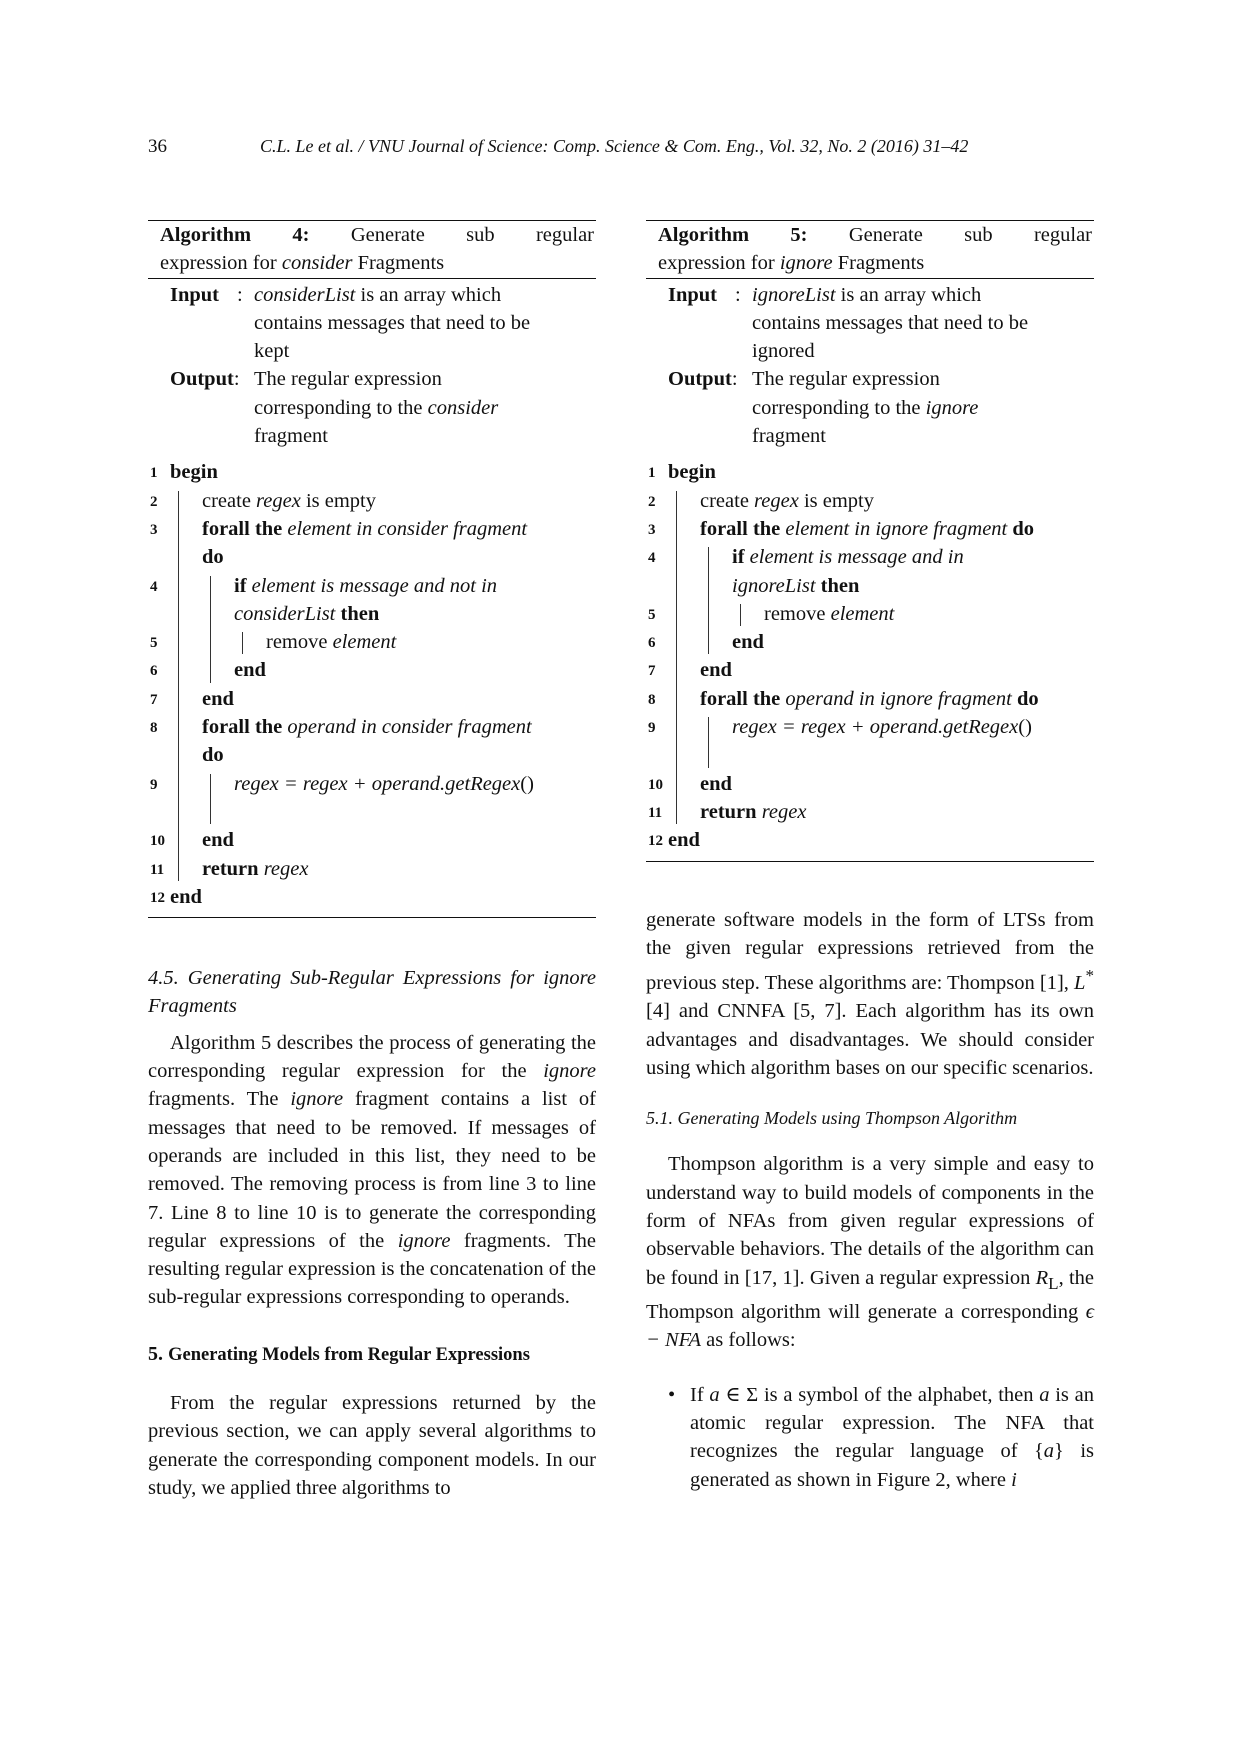 The height and width of the screenshot is (1754, 1239). Describe the element at coordinates (870, 670) in the screenshot. I see `algorithm-line: 7 end` at that location.